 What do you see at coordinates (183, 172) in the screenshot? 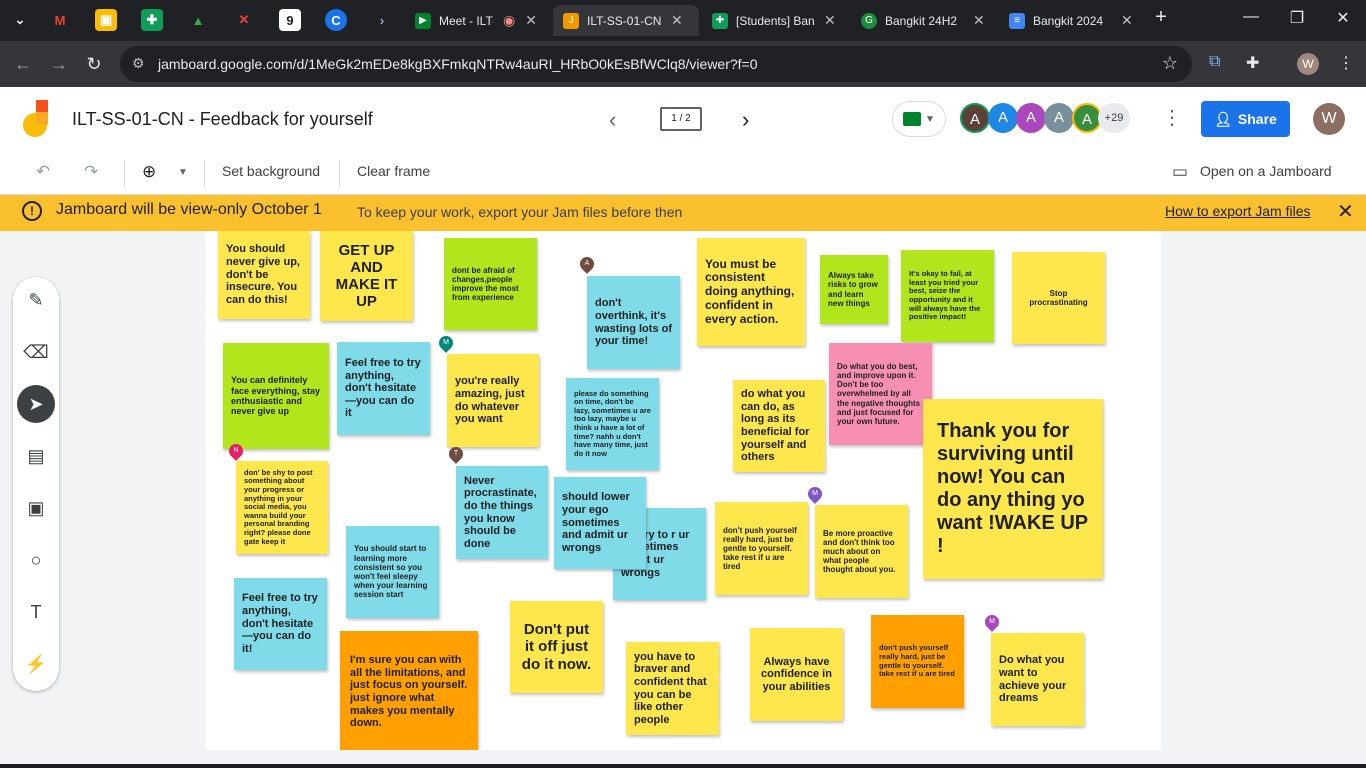
I see `chevron-down-icon: ▼` at bounding box center [183, 172].